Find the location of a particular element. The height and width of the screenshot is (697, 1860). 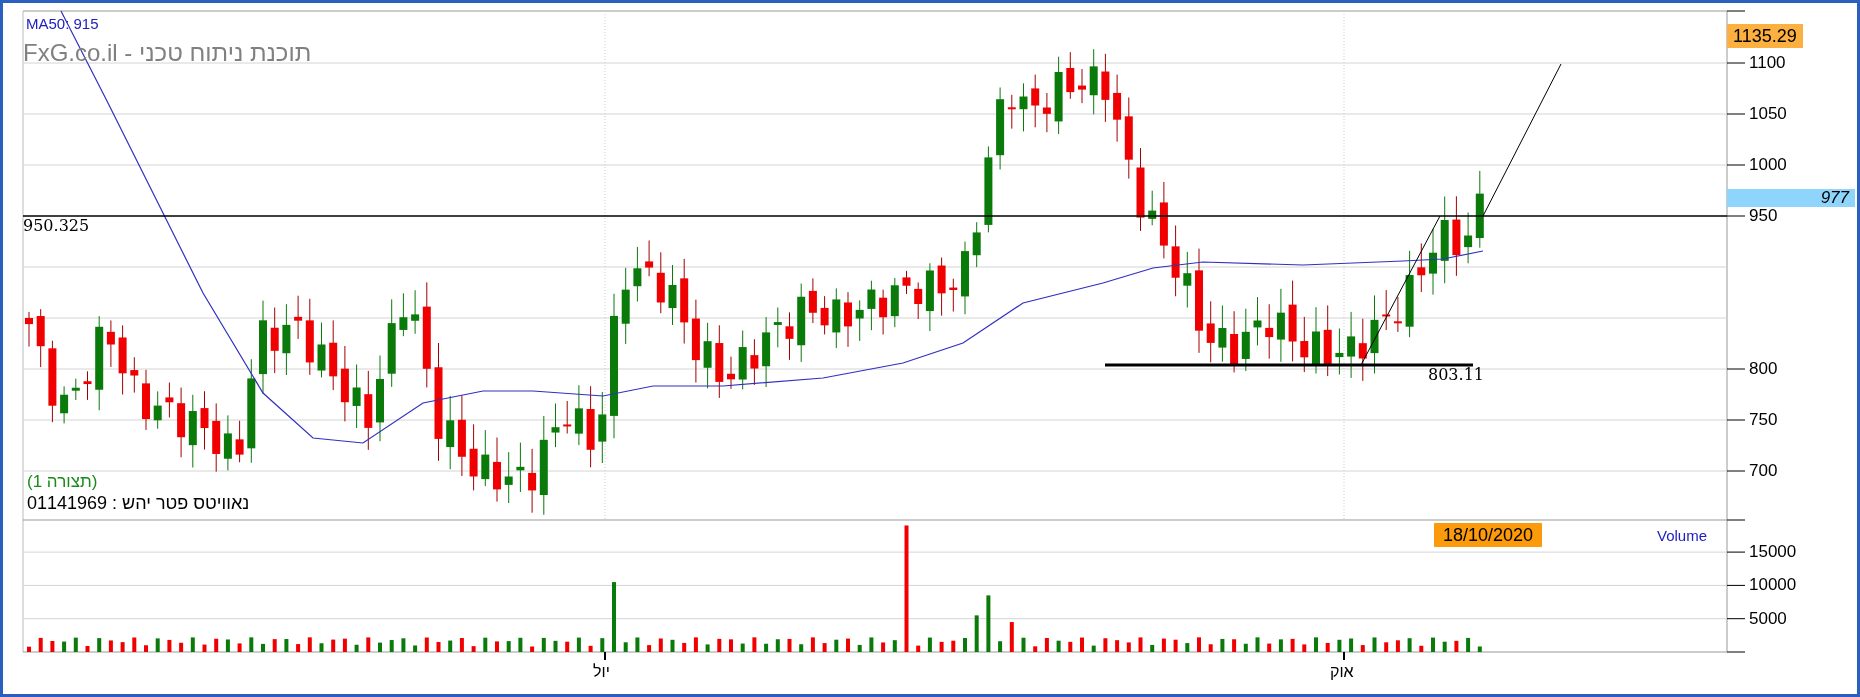

date-label: 18/10/2020 is located at coordinates (1488, 535).